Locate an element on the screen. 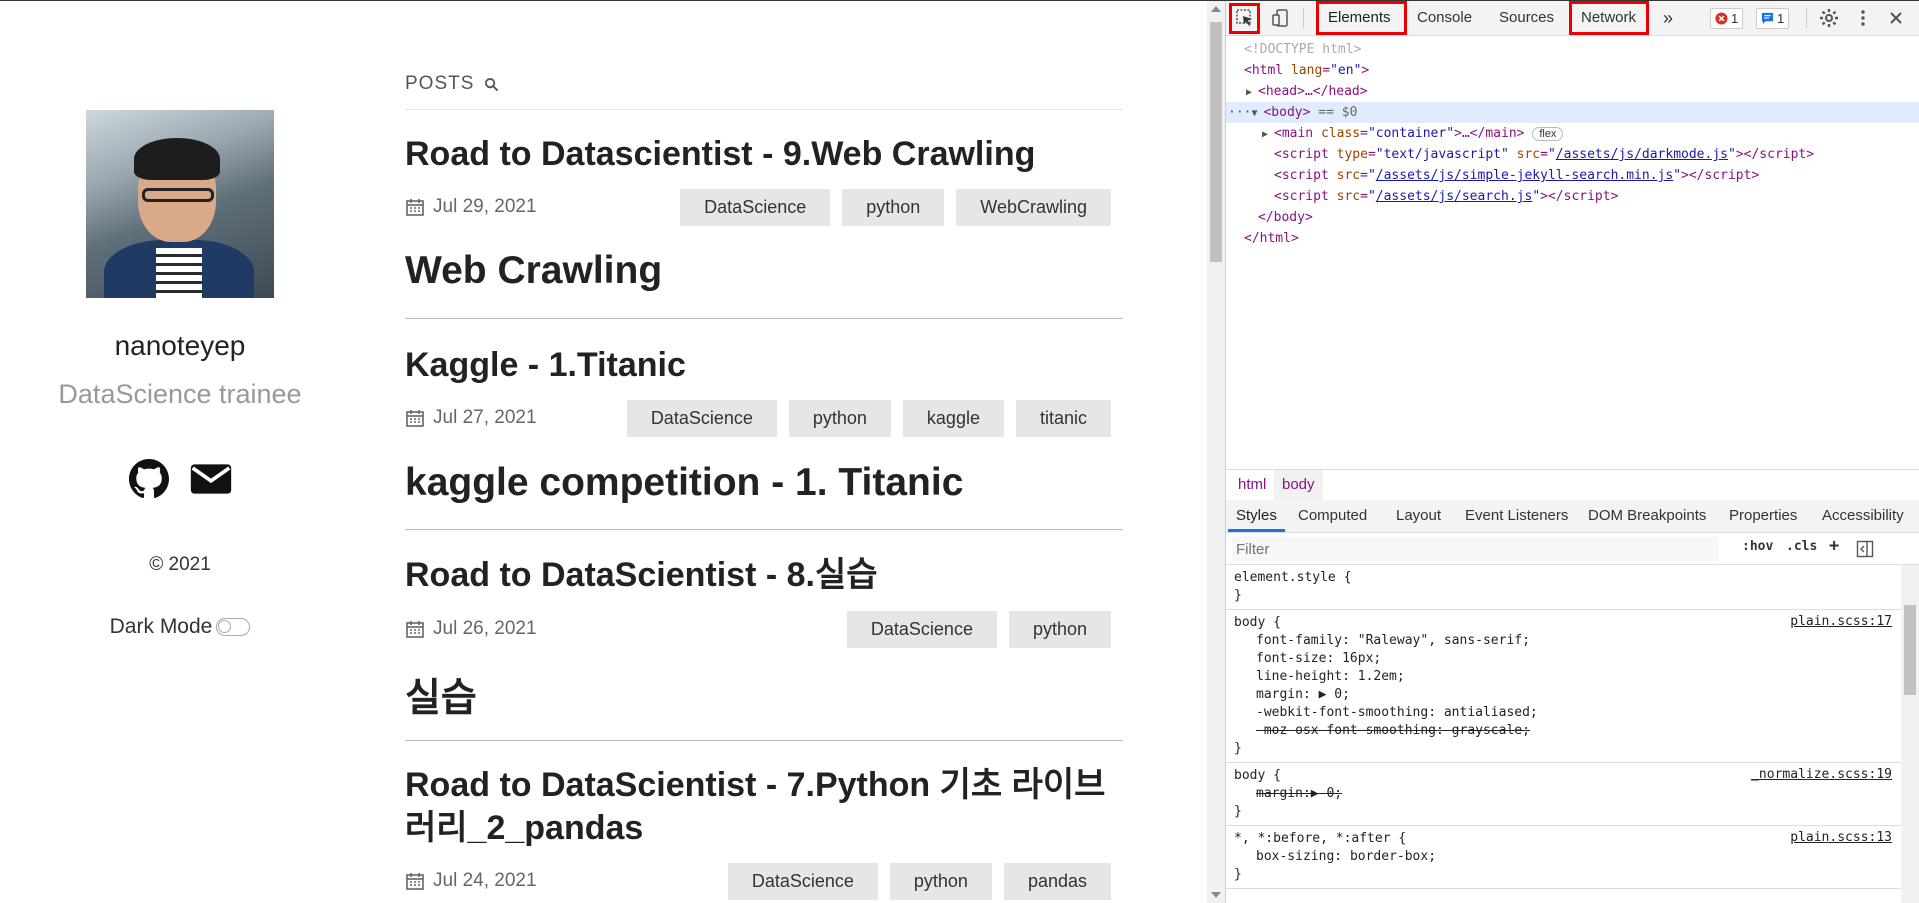 This screenshot has height=903, width=1919. dom-body-selected: ···▼ <body> == $0 is located at coordinates (1572, 112).